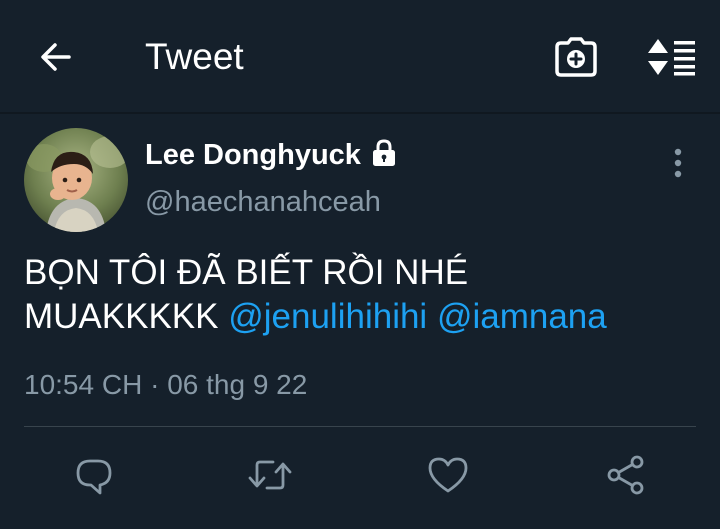  I want to click on share-icon, so click(625, 475).